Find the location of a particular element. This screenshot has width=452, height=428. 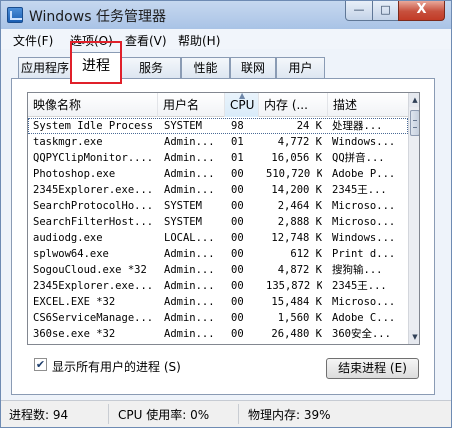

process-memory: 14,200 K is located at coordinates (296, 190).